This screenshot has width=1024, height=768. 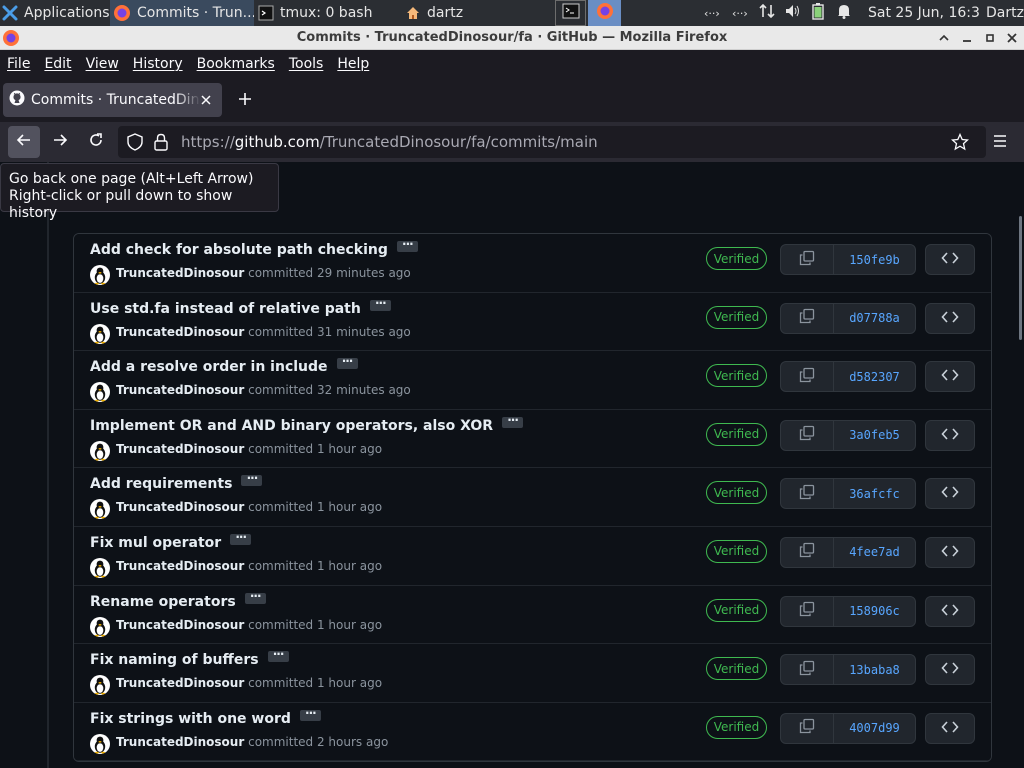 What do you see at coordinates (1005, 13) in the screenshot?
I see `user-menu: Dartz` at bounding box center [1005, 13].